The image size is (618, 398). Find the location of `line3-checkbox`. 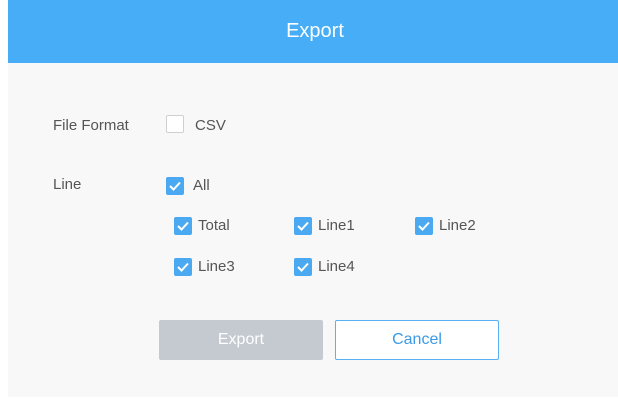

line3-checkbox is located at coordinates (183, 267).